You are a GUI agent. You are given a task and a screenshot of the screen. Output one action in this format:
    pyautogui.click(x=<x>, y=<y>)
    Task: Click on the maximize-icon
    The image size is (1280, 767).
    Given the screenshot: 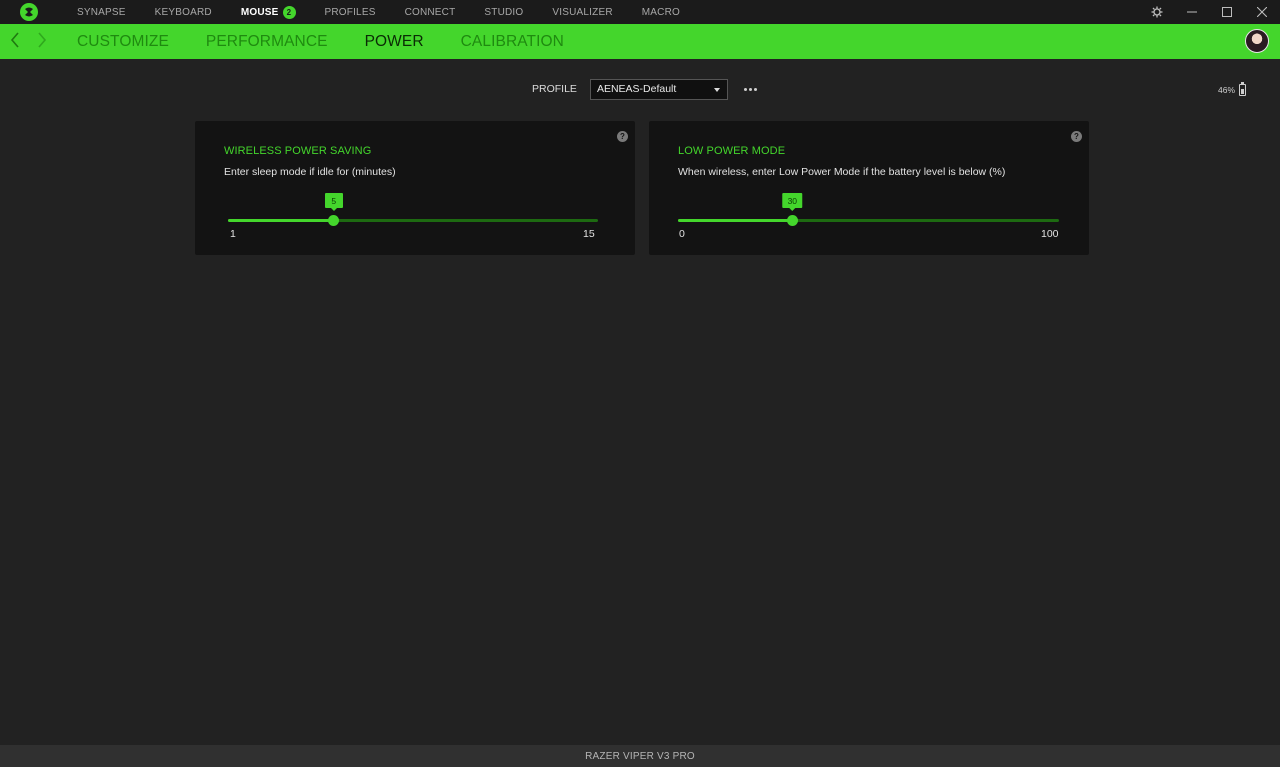 What is the action you would take?
    pyautogui.click(x=1227, y=12)
    